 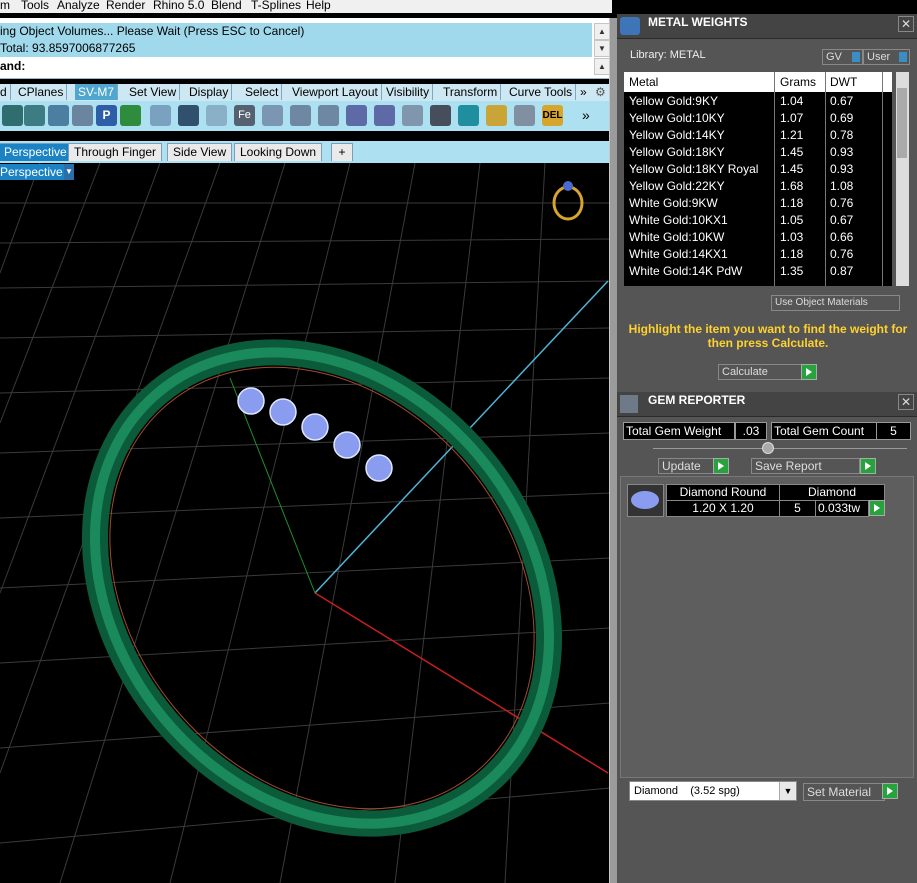 What do you see at coordinates (216, 115) in the screenshot?
I see `box-select-icon` at bounding box center [216, 115].